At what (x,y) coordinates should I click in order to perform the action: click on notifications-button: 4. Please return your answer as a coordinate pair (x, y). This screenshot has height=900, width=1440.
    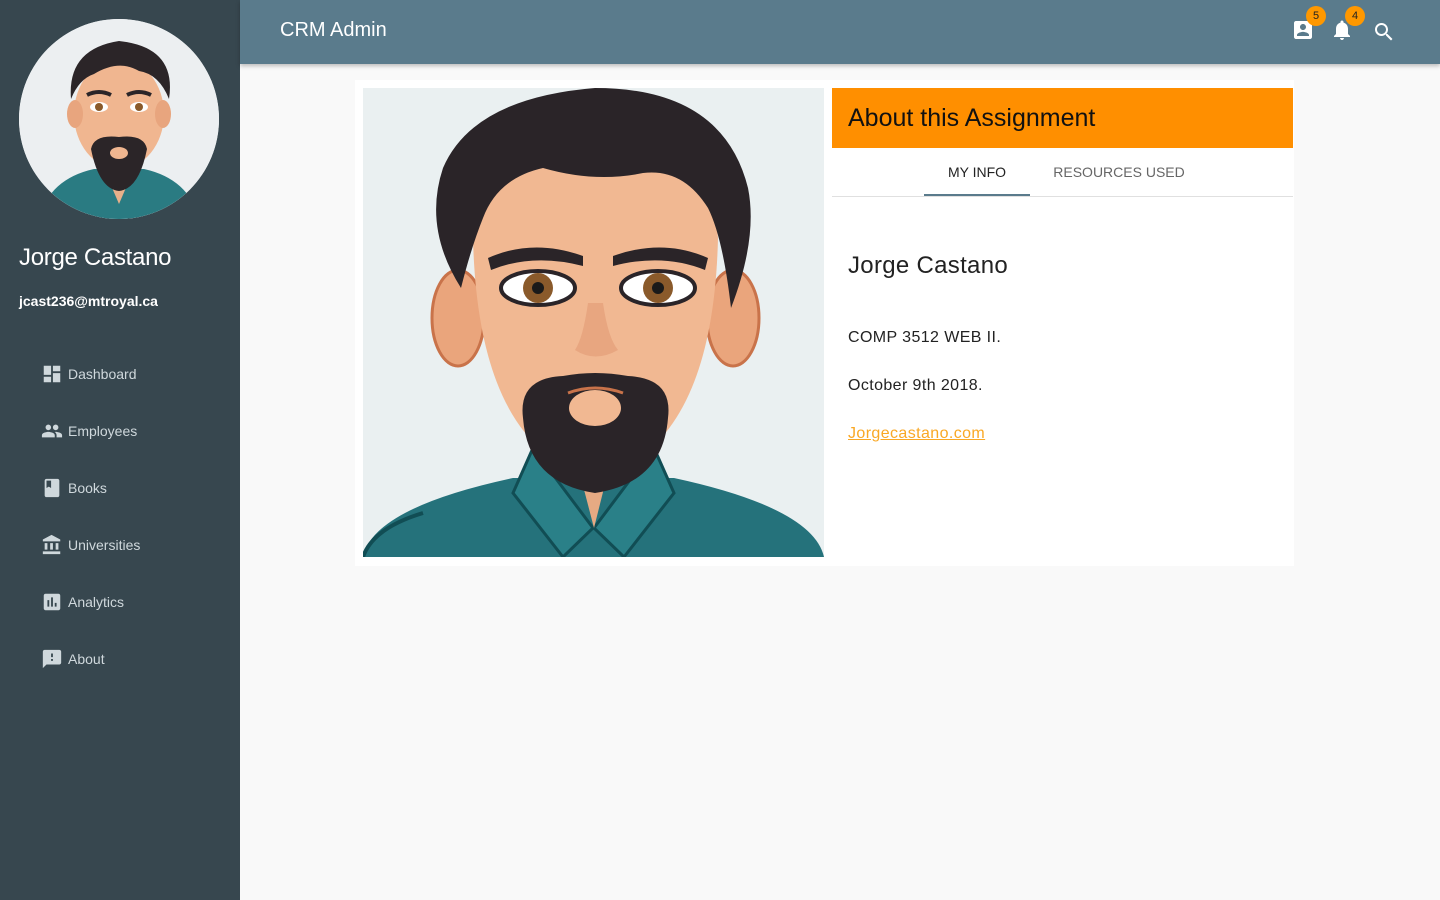
    Looking at the image, I should click on (1347, 24).